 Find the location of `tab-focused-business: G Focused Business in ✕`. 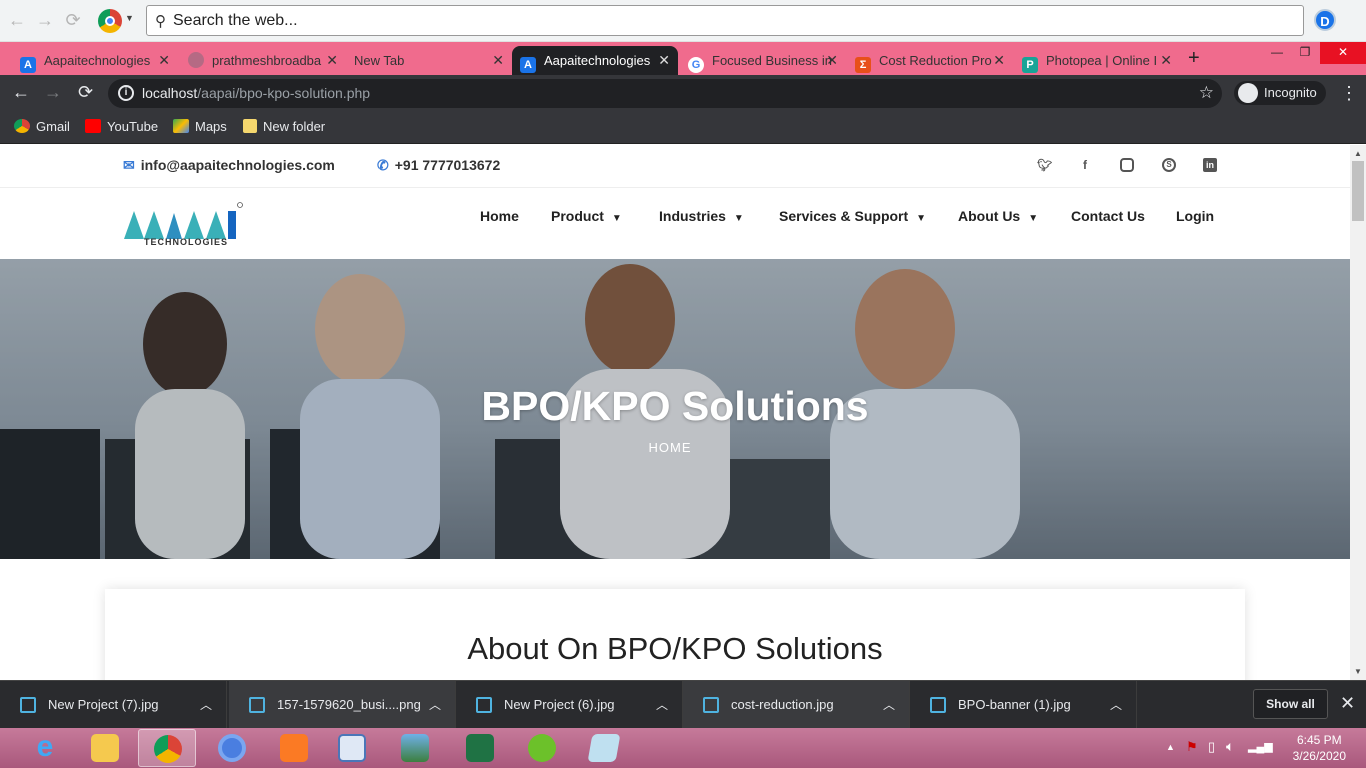

tab-focused-business: G Focused Business in ✕ is located at coordinates (763, 60).